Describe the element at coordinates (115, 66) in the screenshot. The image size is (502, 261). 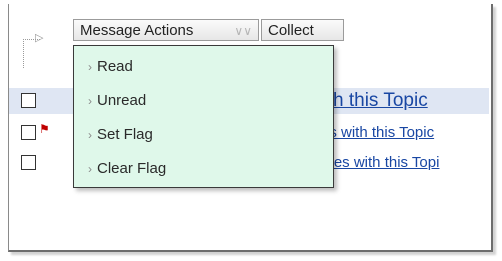
I see `menu-item-label: Read` at that location.